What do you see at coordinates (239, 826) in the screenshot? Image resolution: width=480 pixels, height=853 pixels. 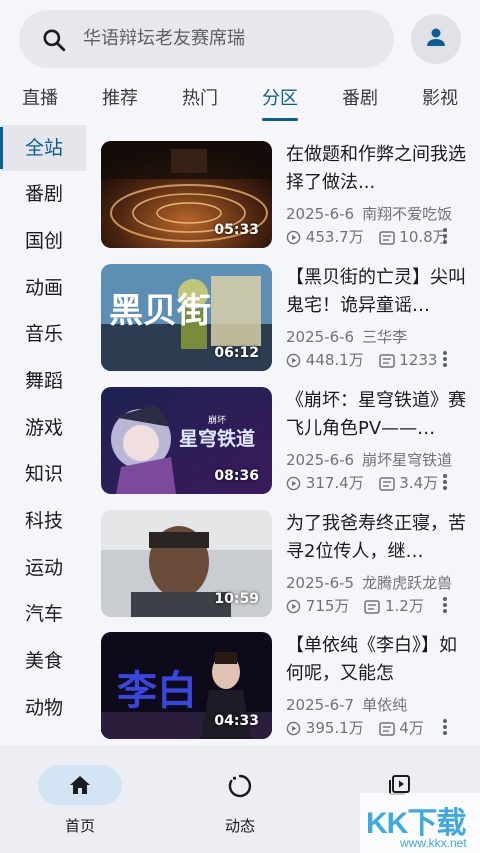 I see `nav-label: 动态` at bounding box center [239, 826].